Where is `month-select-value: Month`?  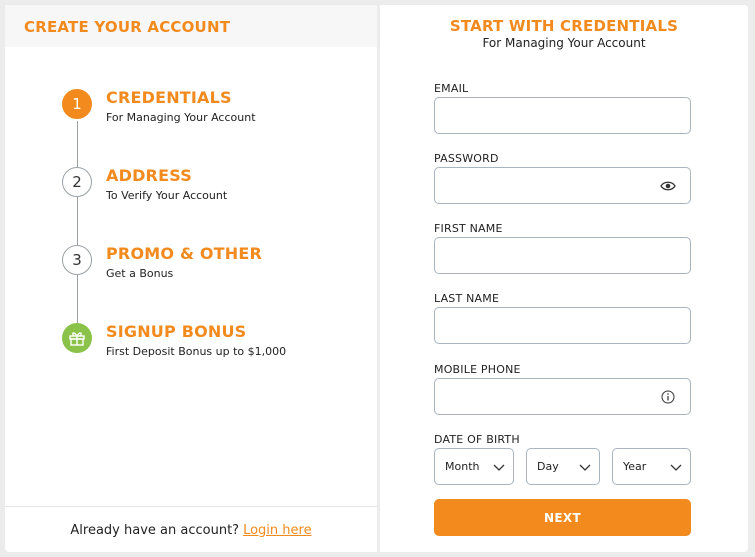 month-select-value: Month is located at coordinates (462, 466).